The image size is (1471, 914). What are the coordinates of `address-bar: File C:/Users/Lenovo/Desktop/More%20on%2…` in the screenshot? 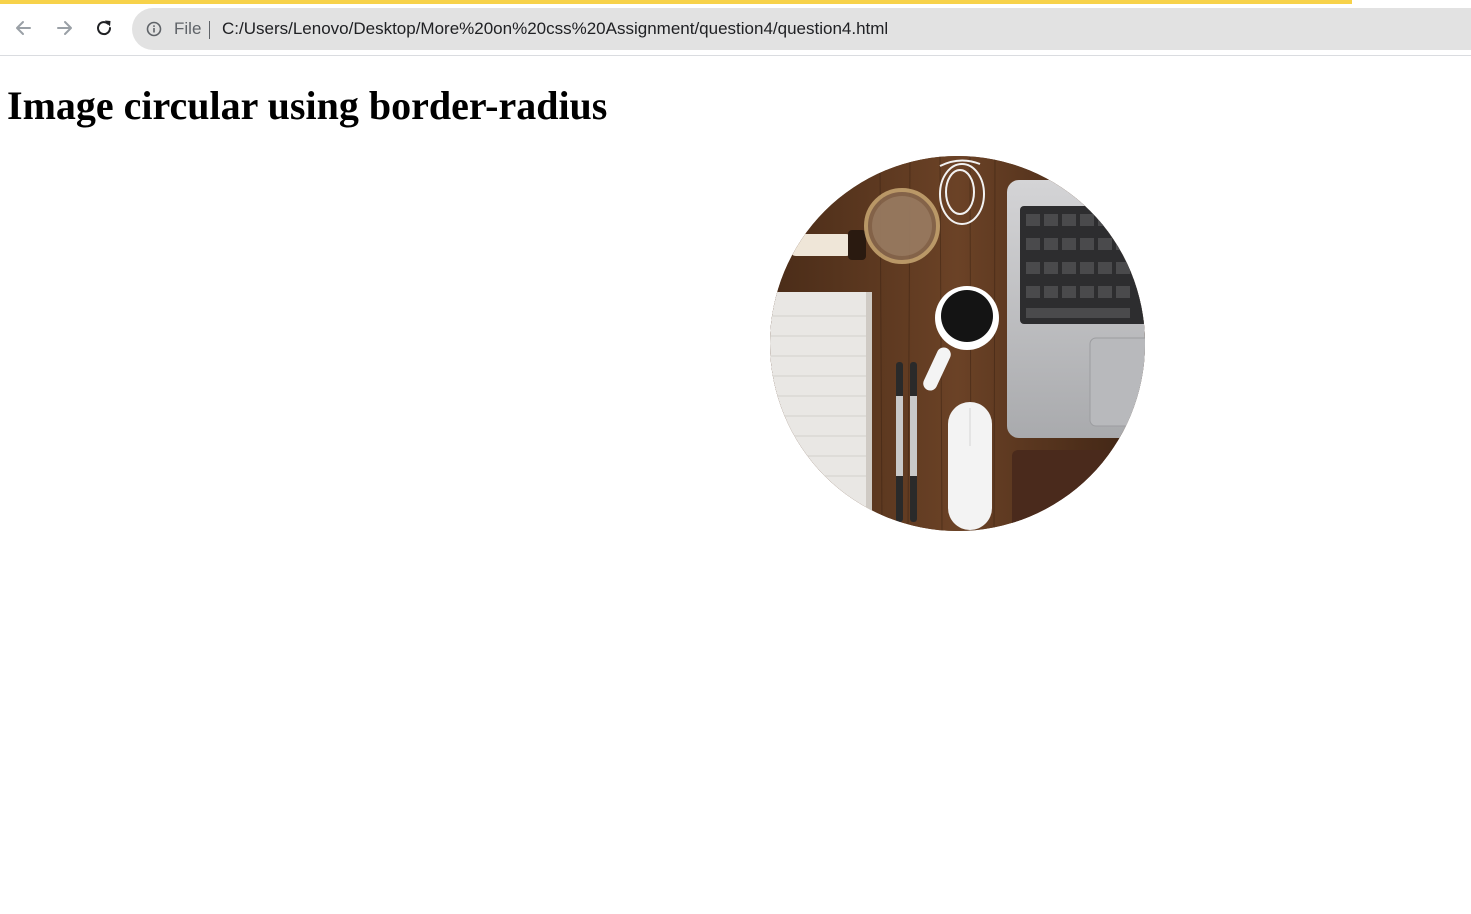 It's located at (801, 29).